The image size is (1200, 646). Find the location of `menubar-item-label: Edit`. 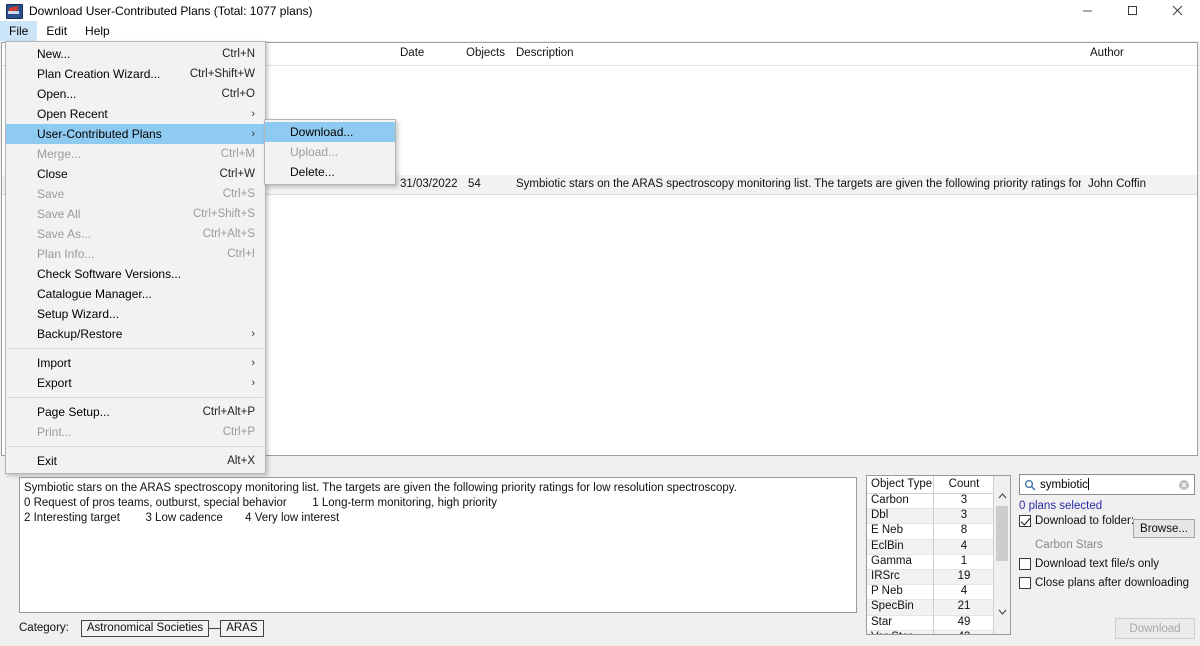

menubar-item-label: Edit is located at coordinates (57, 31).